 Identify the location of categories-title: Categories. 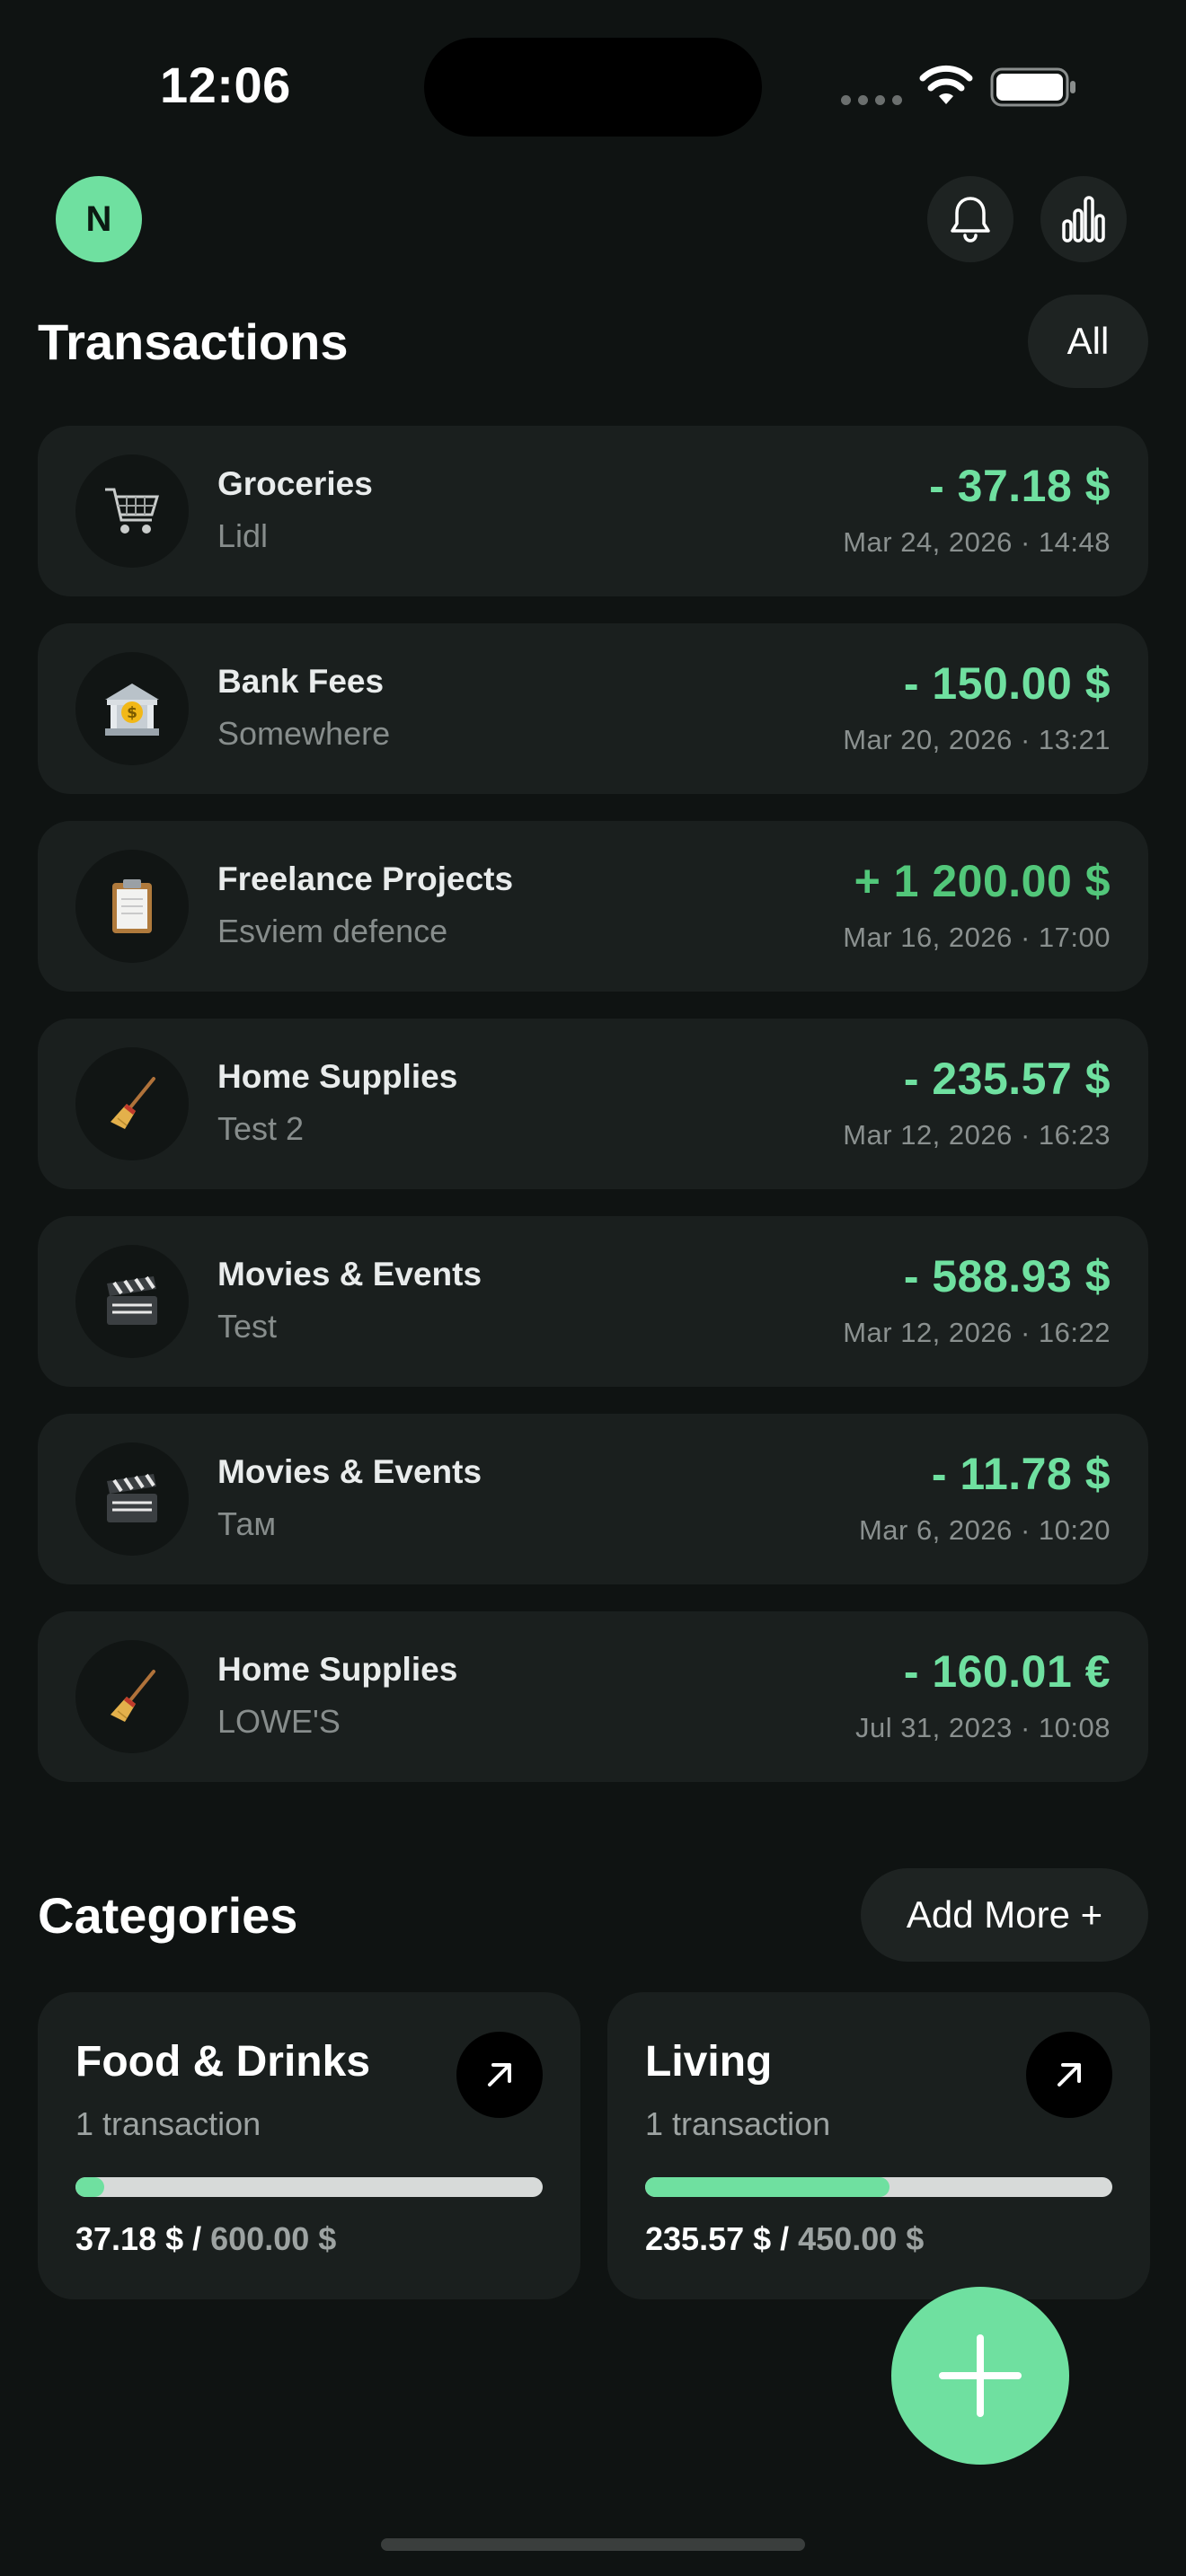
(168, 1915).